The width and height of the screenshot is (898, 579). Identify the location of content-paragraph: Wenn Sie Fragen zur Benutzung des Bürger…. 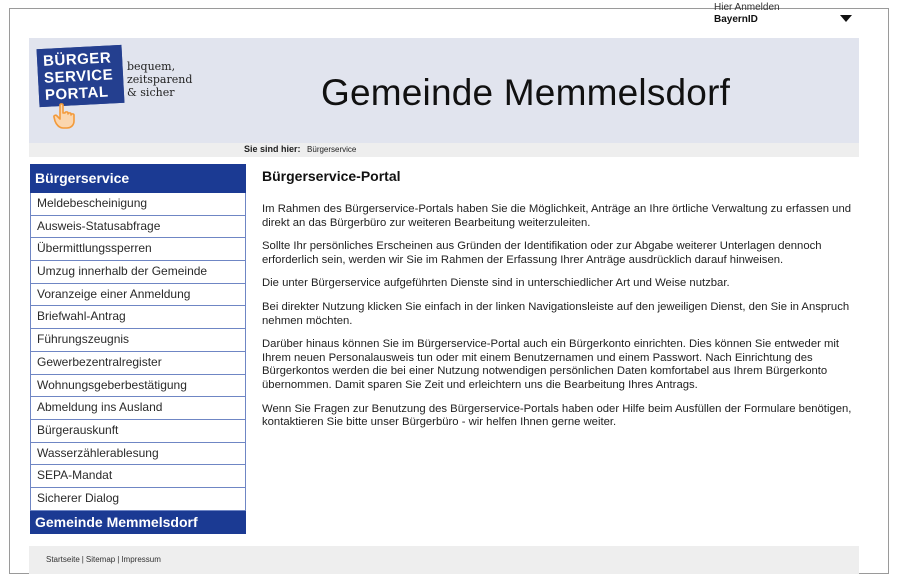
(557, 415).